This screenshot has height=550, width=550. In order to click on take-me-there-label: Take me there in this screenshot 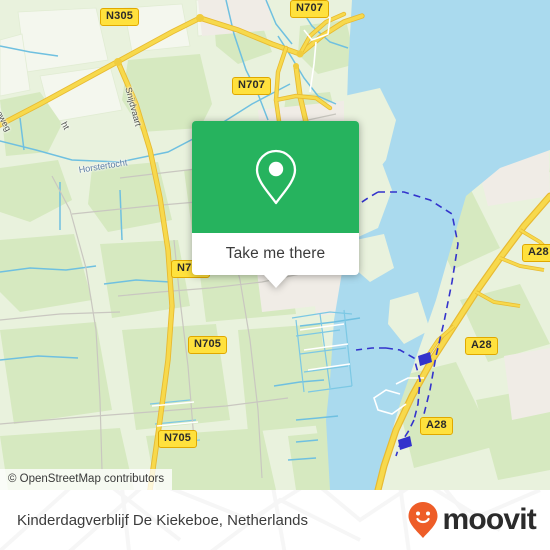, I will do `click(275, 253)`.